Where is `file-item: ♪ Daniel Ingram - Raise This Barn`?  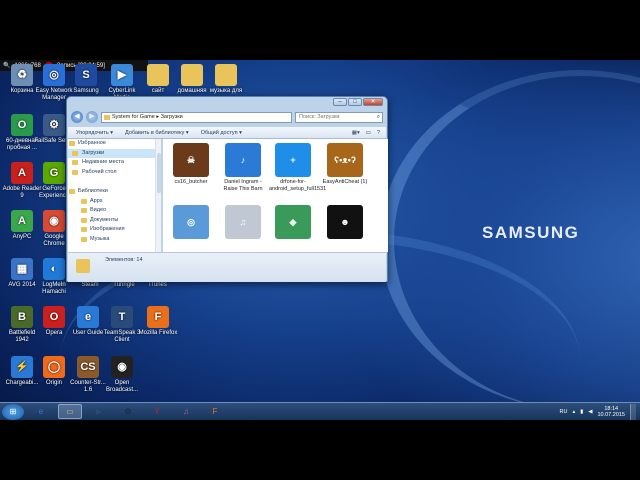 file-item: ♪ Daniel Ingram - Raise This Barn is located at coordinates (243, 167).